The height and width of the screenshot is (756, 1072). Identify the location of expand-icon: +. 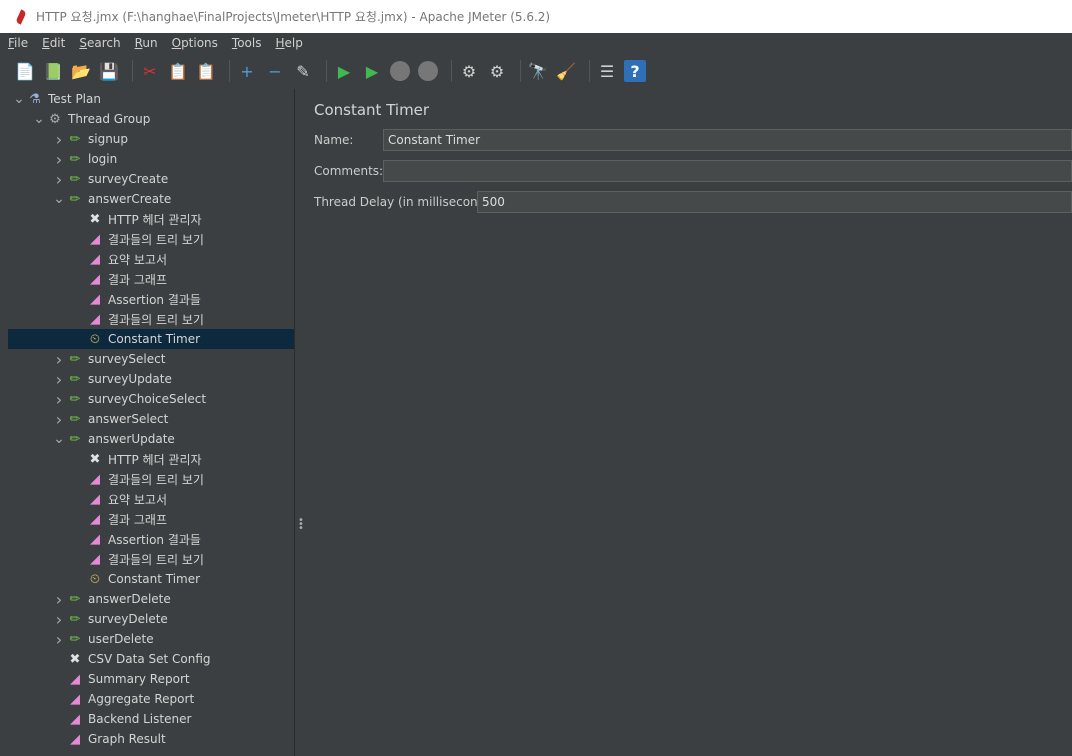
(247, 71).